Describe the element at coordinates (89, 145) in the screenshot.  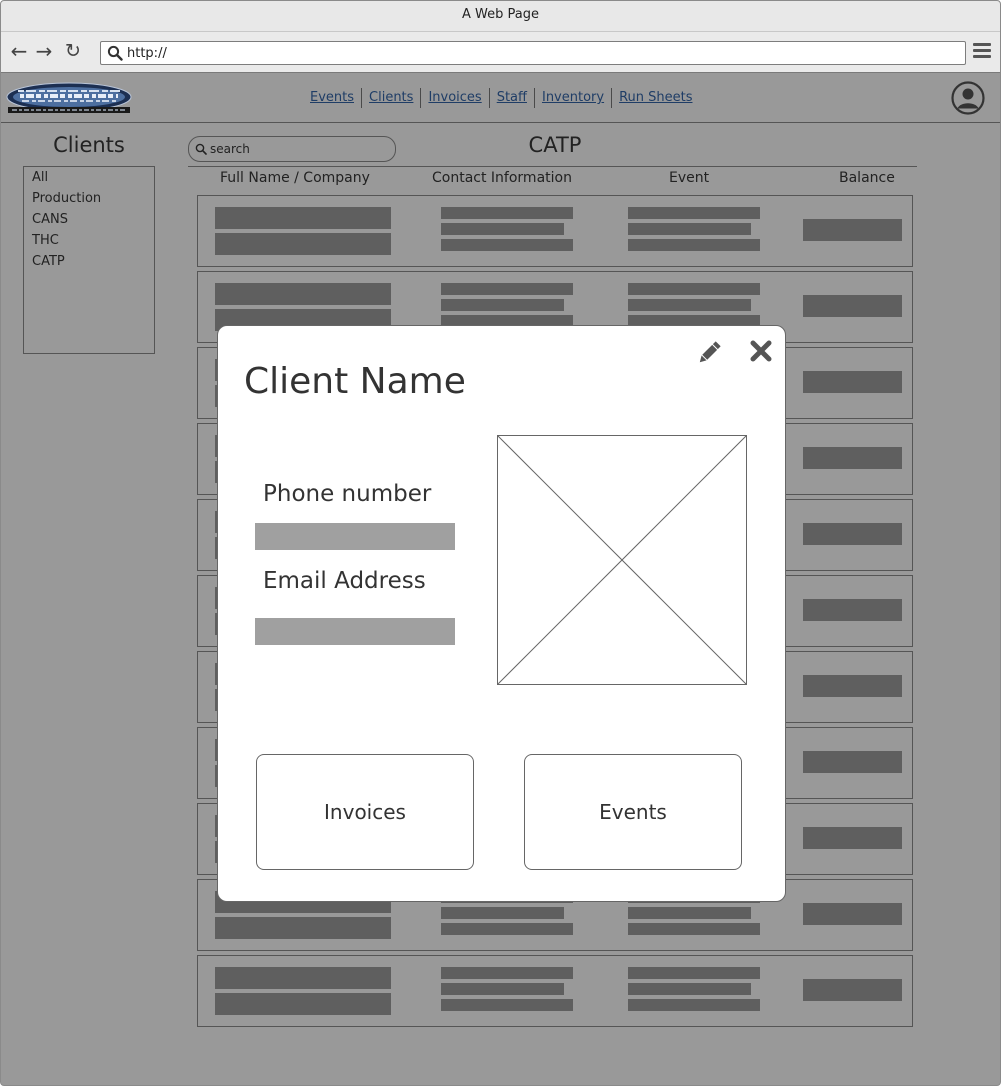
I see `sidebar-title: Clients` at that location.